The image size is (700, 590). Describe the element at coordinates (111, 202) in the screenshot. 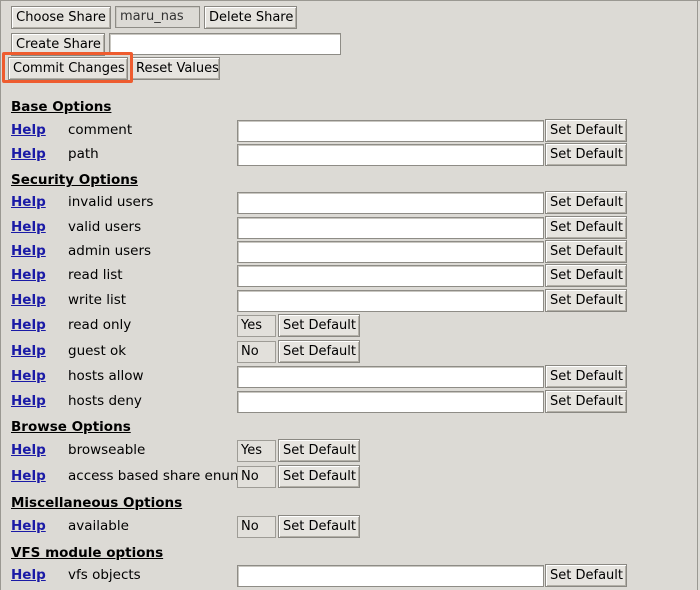

I see `param-label-invalid-users: invalid users` at that location.